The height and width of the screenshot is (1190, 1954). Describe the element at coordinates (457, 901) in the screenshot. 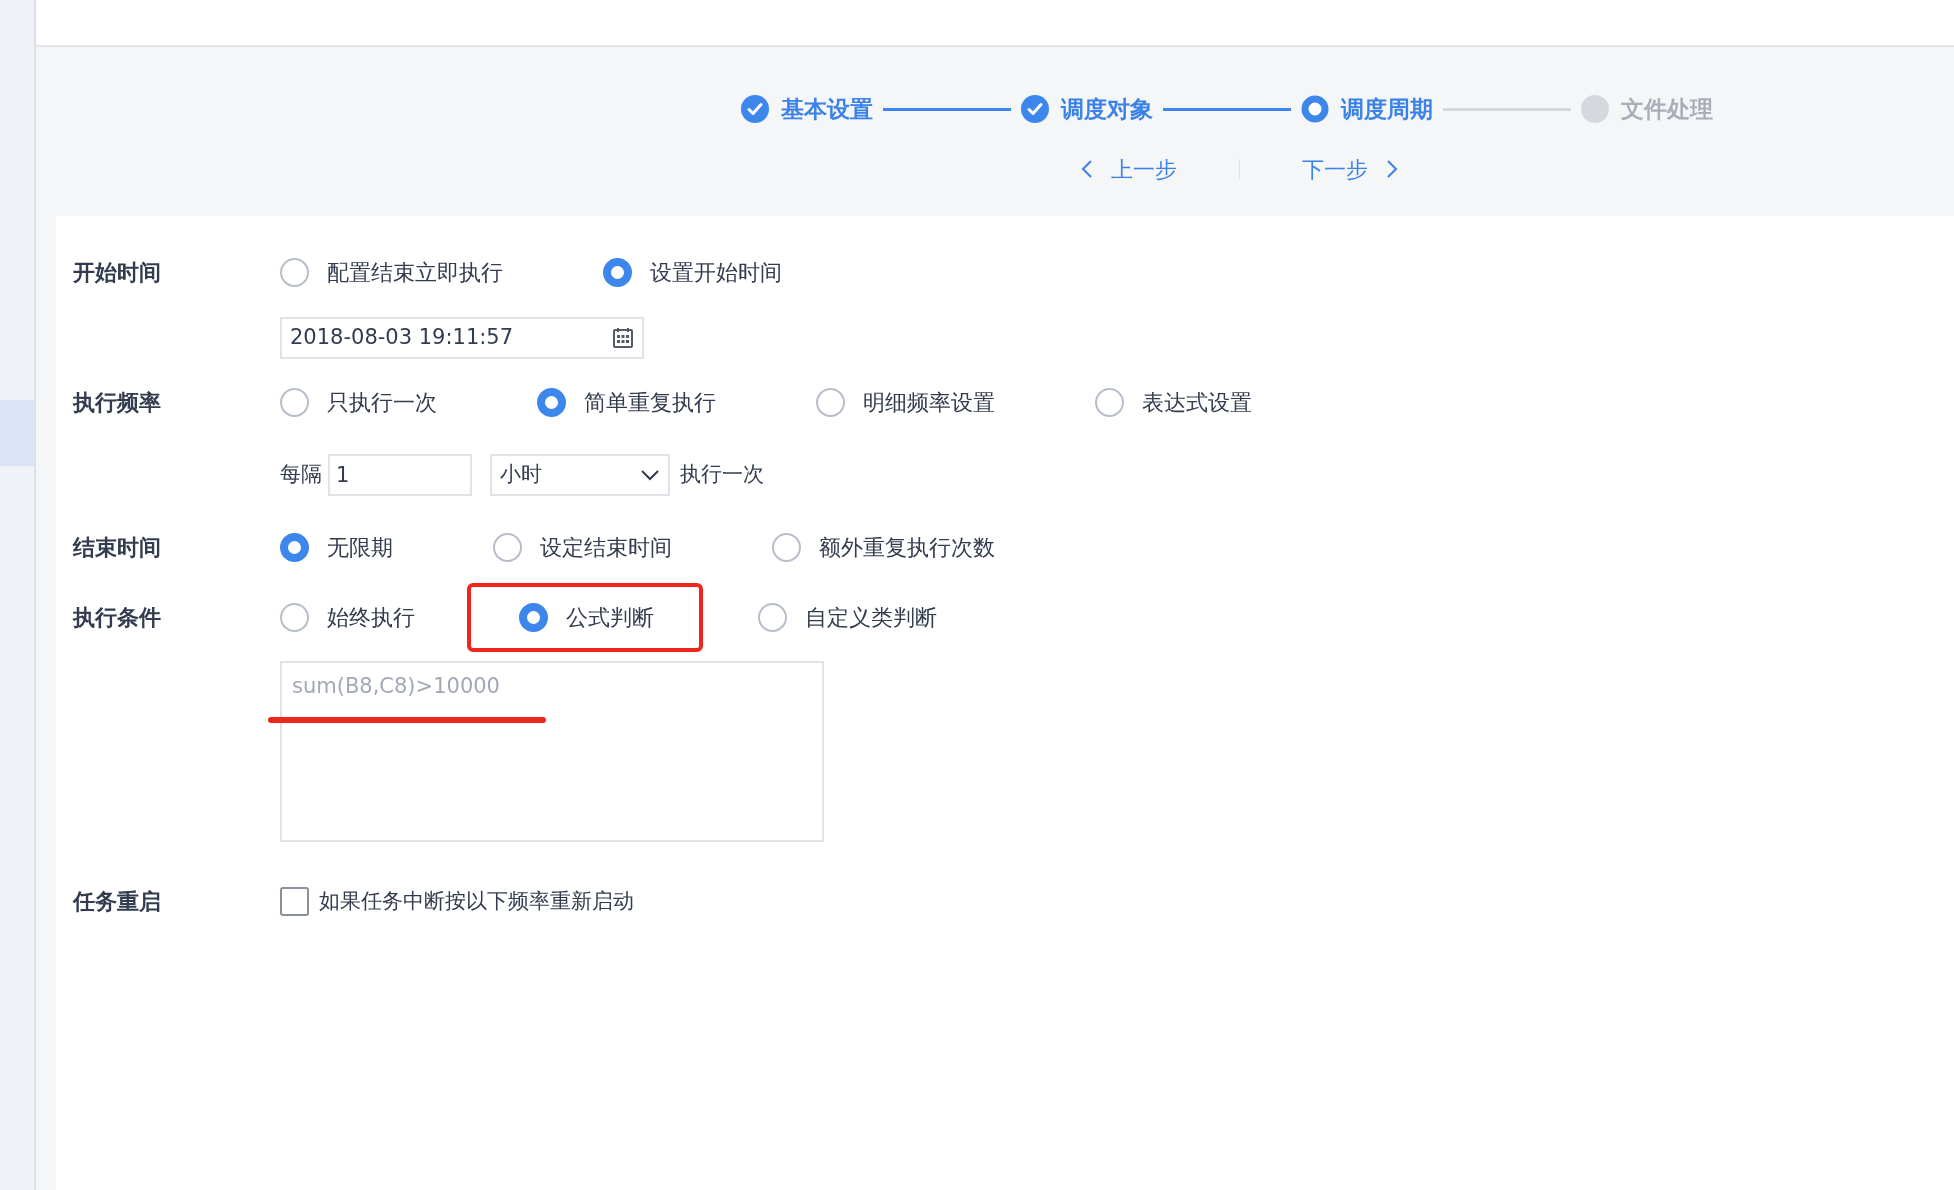

I see `checkbox-option: 如果任务中断按以下频率重新启动` at that location.